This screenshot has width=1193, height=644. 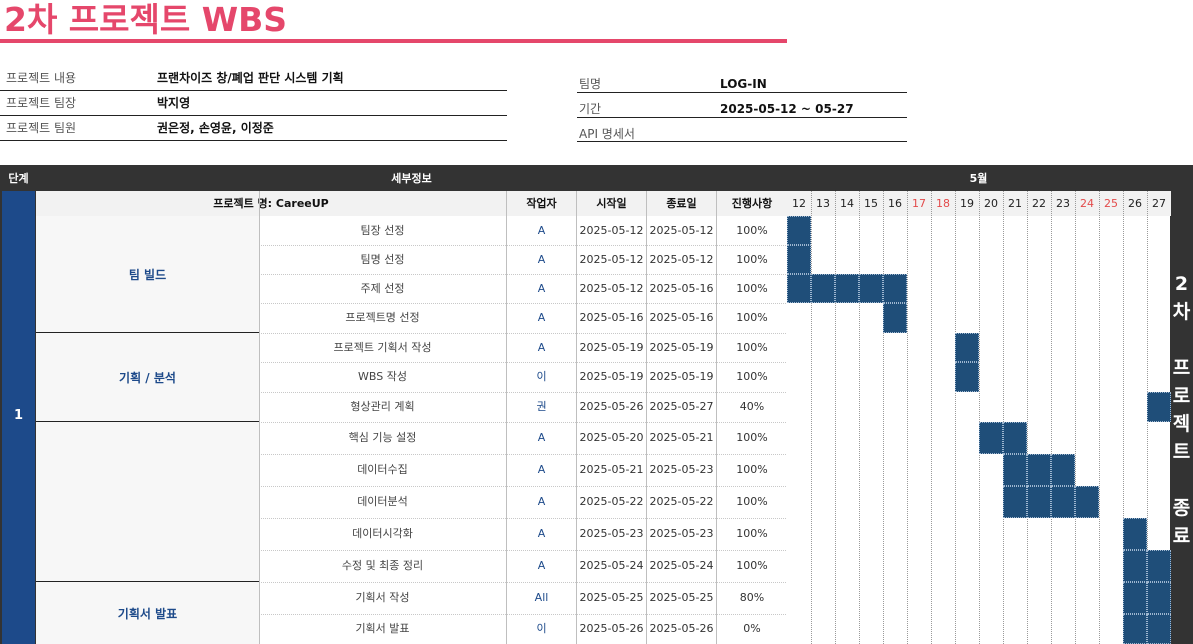 I want to click on task-progress: 80%, so click(x=752, y=598).